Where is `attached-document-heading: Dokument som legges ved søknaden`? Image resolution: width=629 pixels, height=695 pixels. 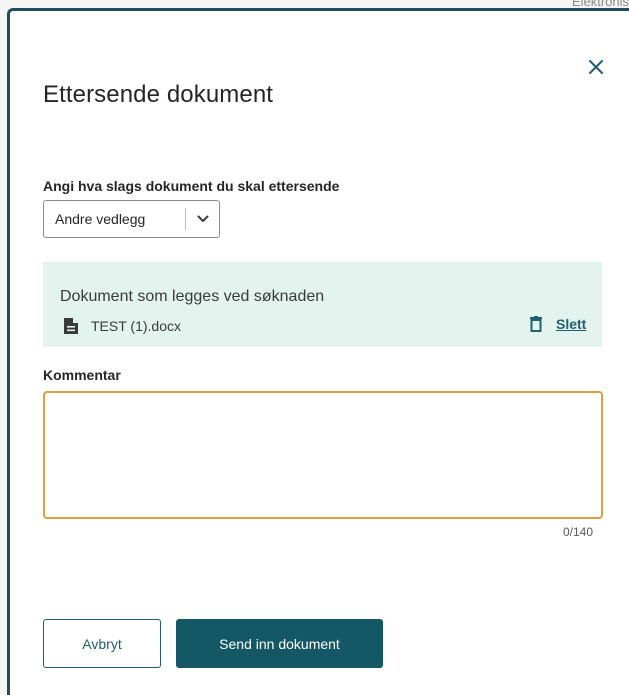
attached-document-heading: Dokument som legges ved søknaden is located at coordinates (192, 296).